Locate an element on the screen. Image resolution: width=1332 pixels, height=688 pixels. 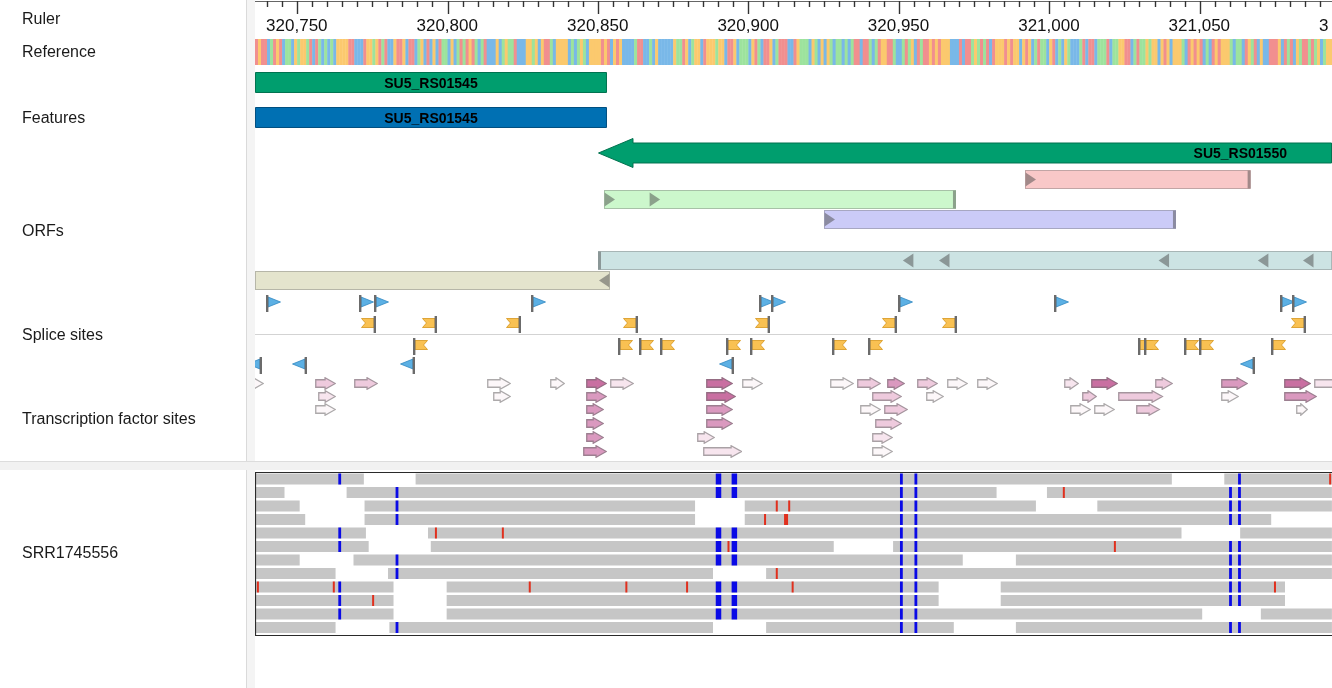
ruler-tick-label: 320,950 is located at coordinates (898, 26).